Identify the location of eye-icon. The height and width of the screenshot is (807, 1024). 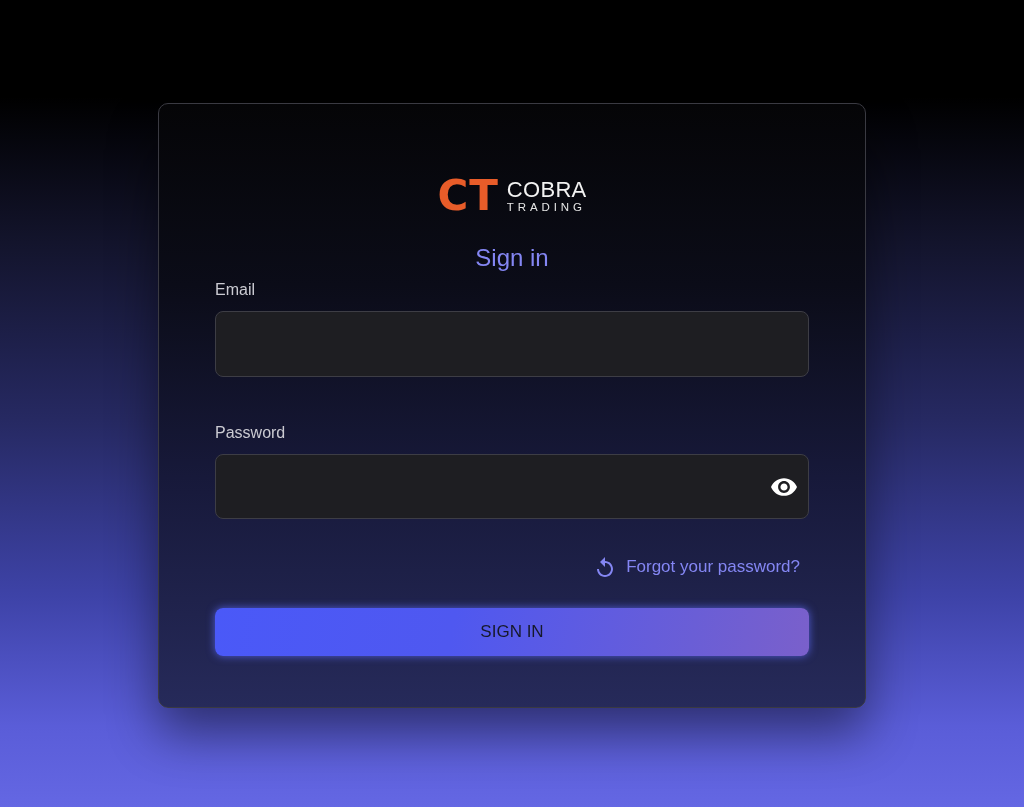
(784, 486).